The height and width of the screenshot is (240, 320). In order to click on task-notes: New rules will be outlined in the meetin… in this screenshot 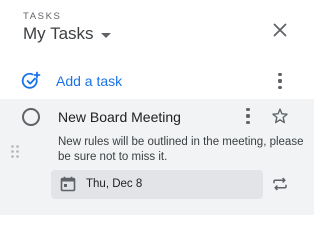, I will do `click(183, 150)`.